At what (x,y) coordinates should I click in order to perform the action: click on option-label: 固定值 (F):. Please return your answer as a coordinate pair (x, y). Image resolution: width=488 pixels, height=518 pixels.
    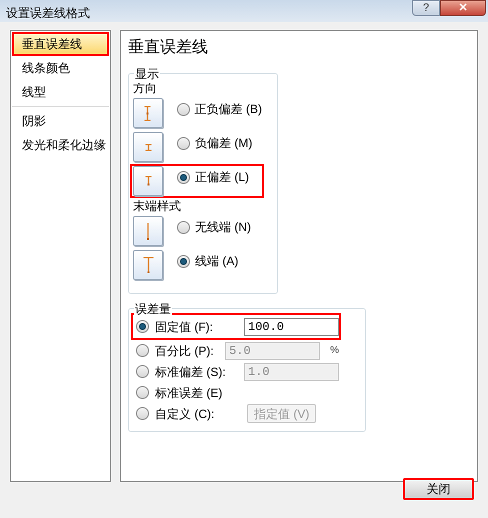
    Looking at the image, I should click on (184, 327).